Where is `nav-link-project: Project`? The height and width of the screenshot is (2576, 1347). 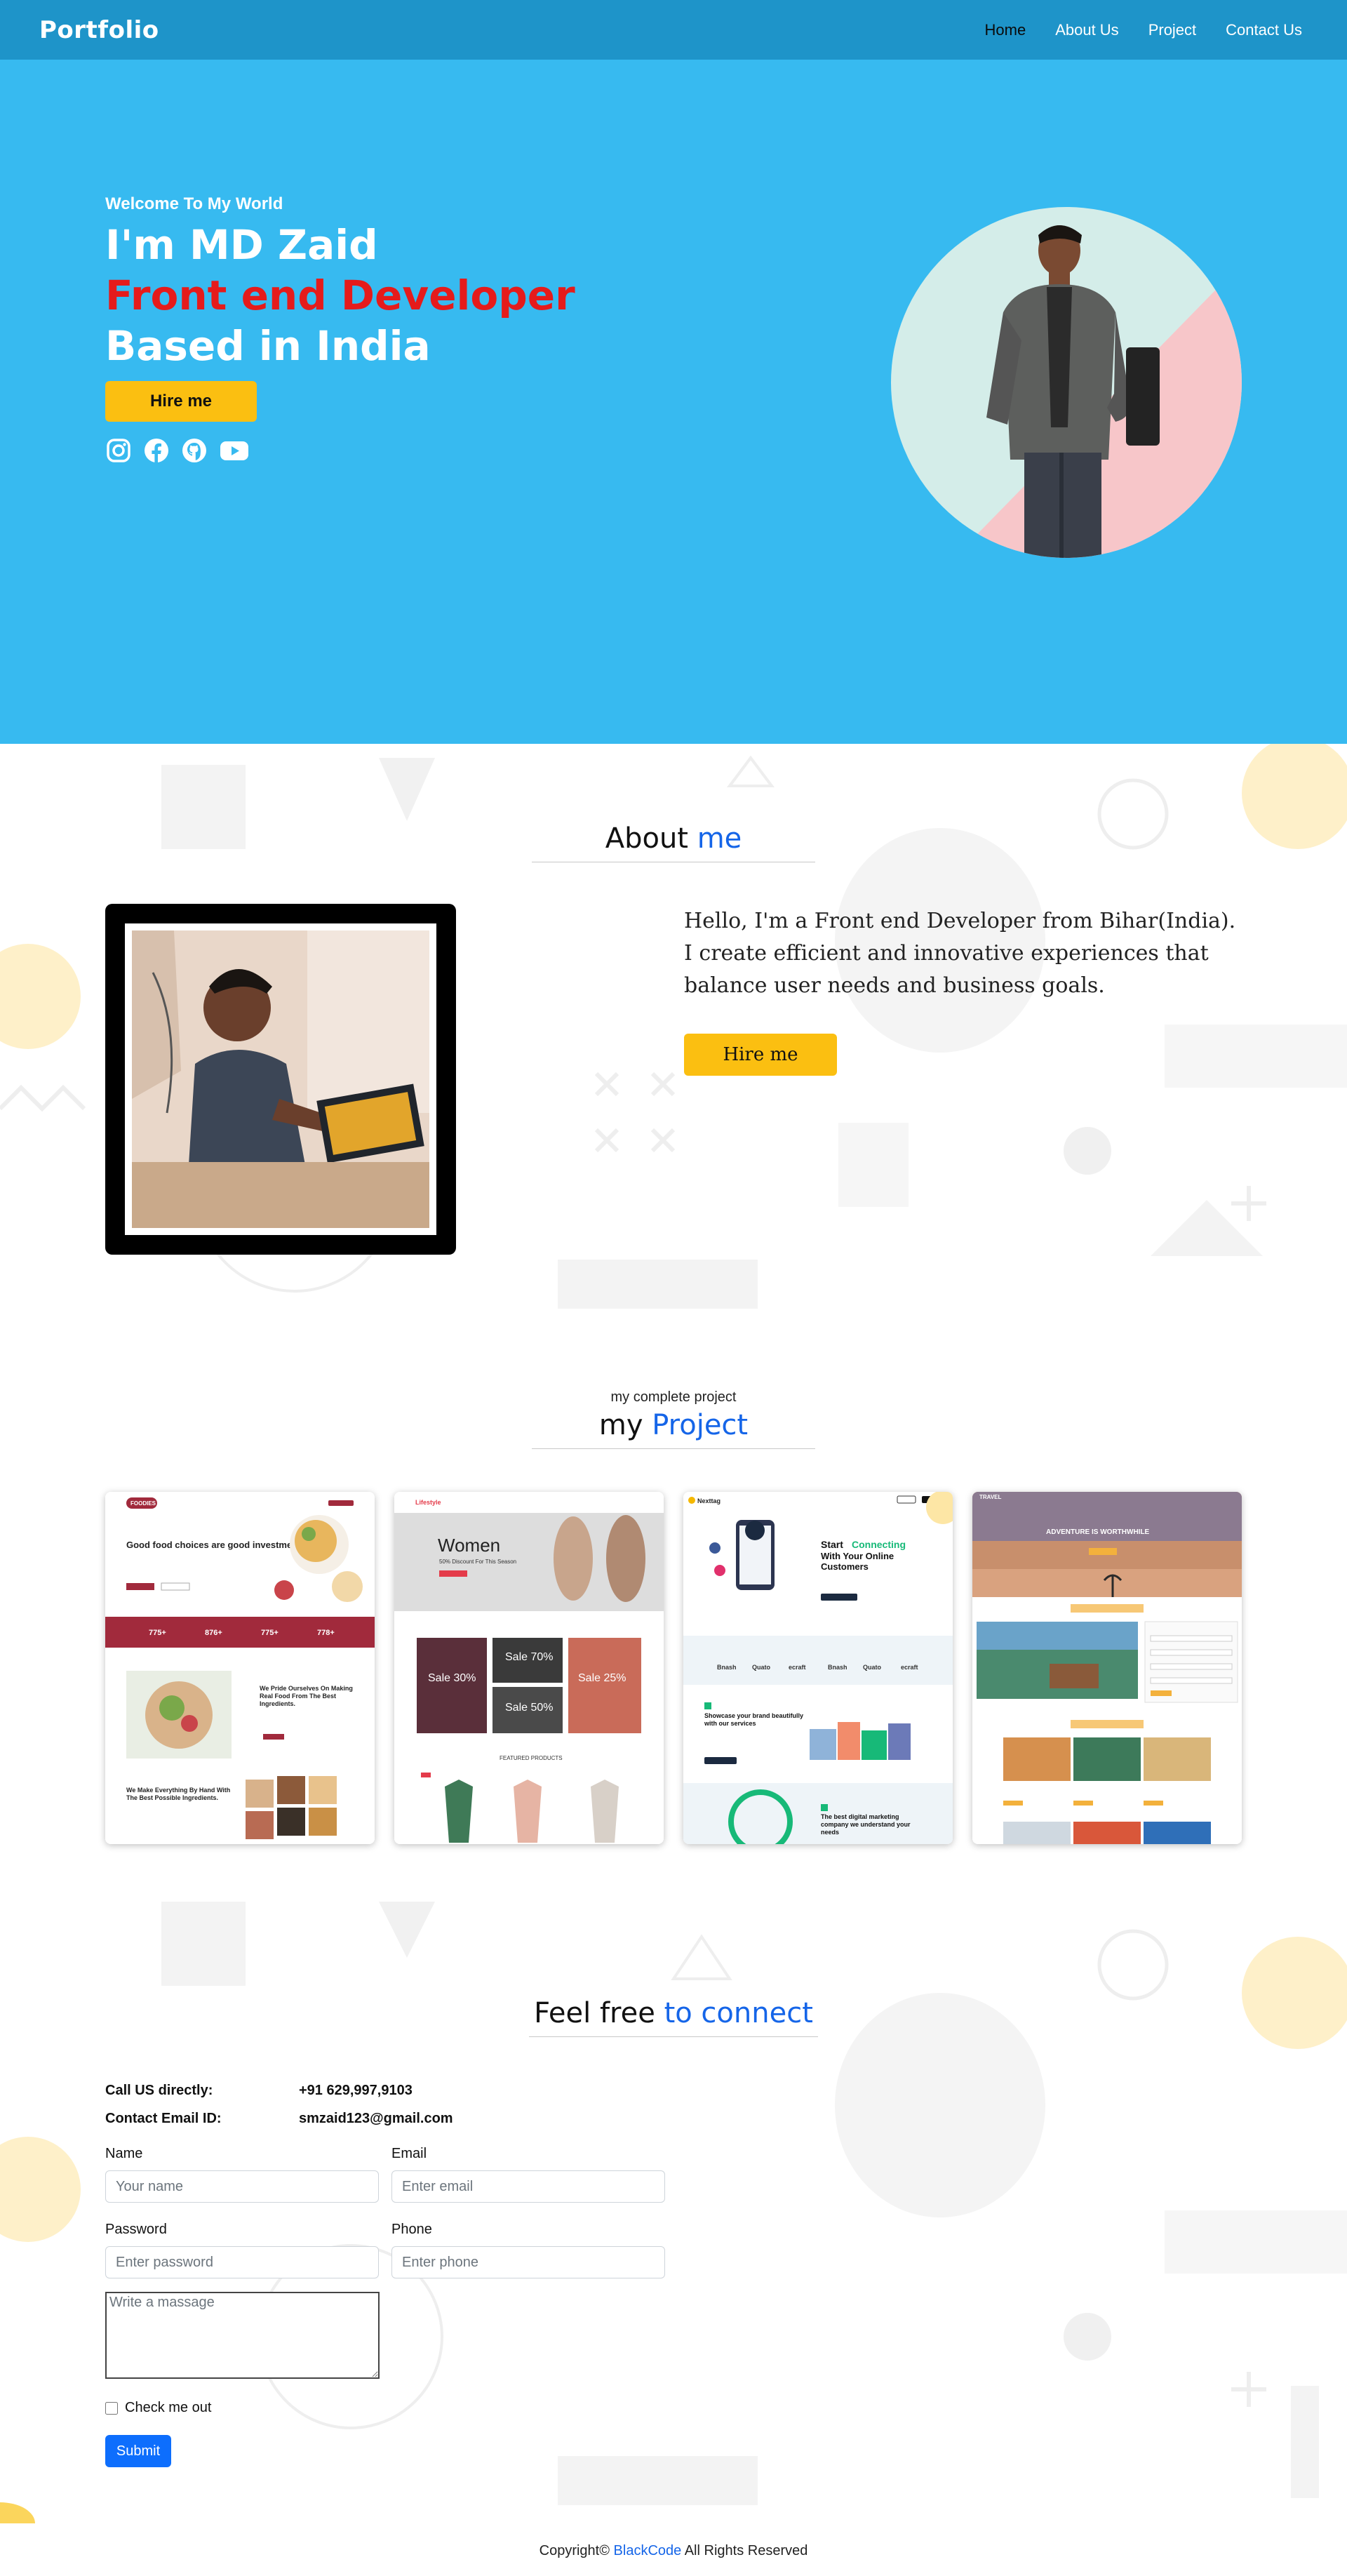
nav-link-project: Project is located at coordinates (1172, 30).